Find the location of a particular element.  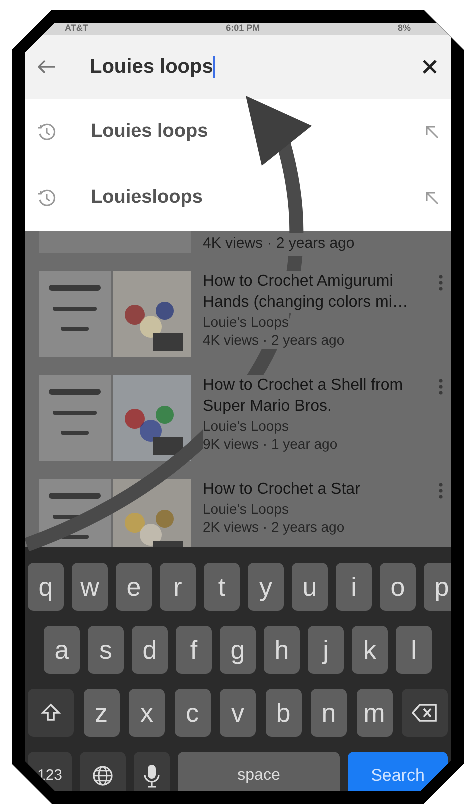

globe-icon is located at coordinates (103, 776).